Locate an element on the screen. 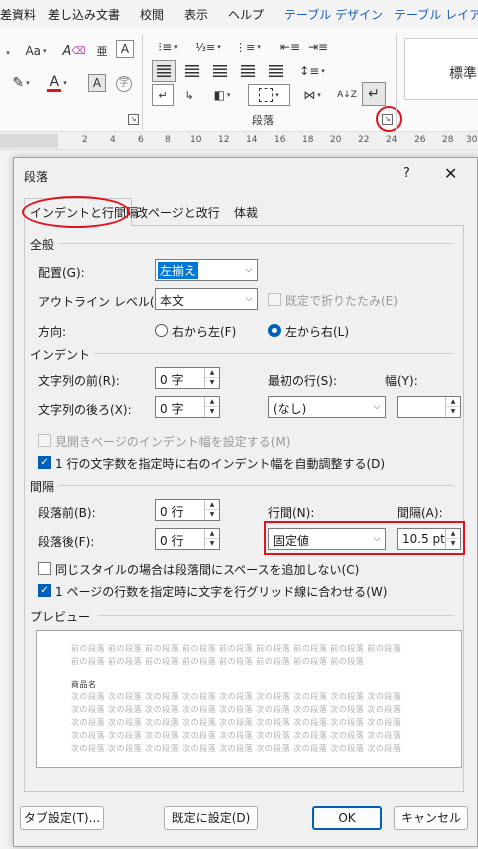 The width and height of the screenshot is (478, 849). tab-help: ヘルプ is located at coordinates (246, 14).